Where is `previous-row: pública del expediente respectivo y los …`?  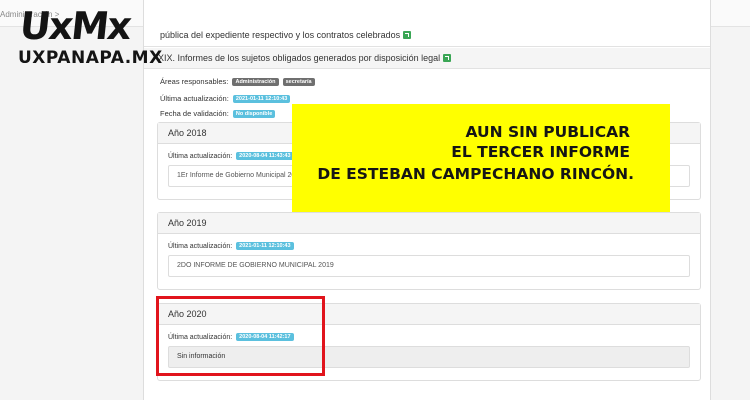
previous-row: pública del expediente respectivo y los … is located at coordinates (427, 36).